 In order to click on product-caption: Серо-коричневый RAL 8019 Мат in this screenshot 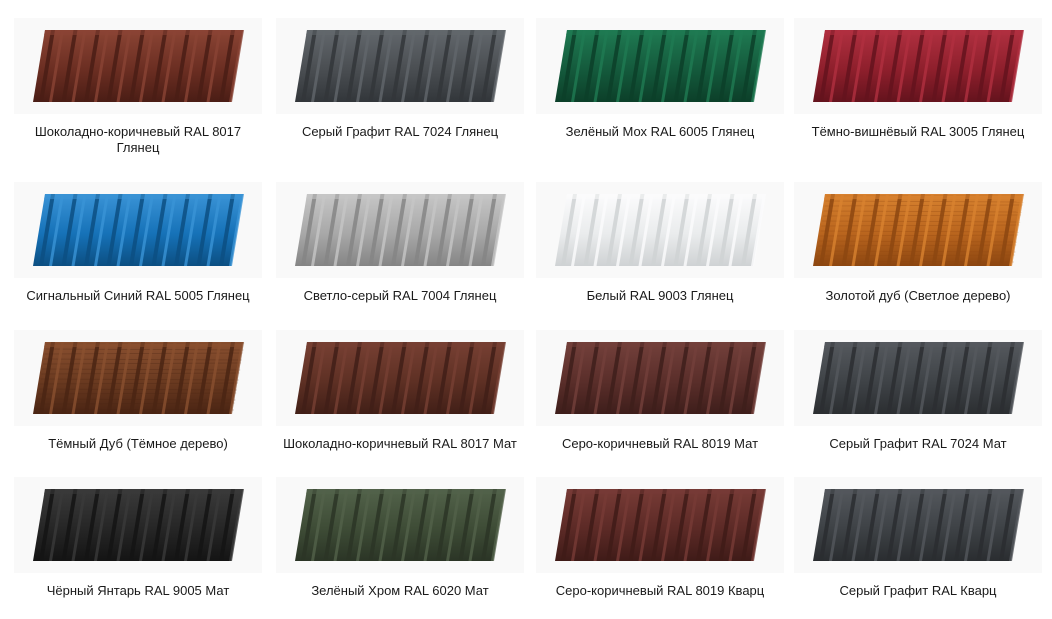, I will do `click(660, 443)`.